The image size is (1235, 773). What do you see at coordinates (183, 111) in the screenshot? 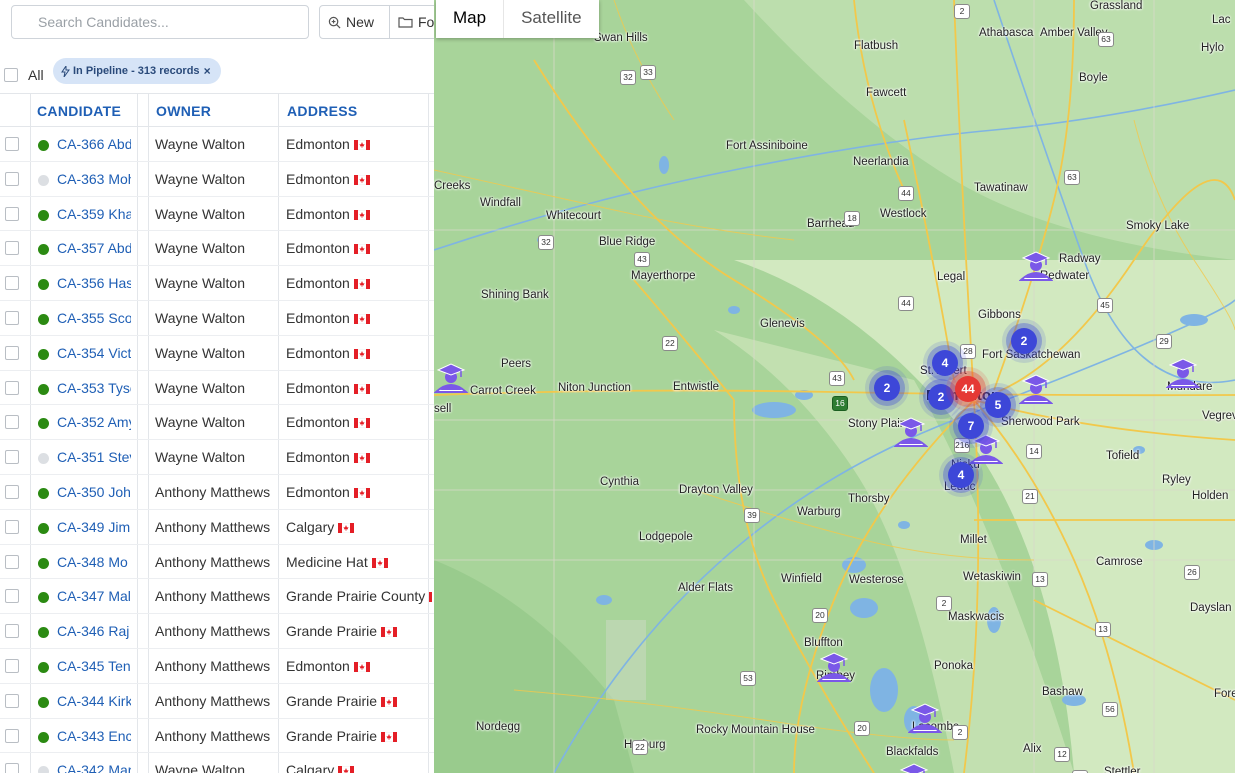
I see `column-header-owner: OWNER` at bounding box center [183, 111].